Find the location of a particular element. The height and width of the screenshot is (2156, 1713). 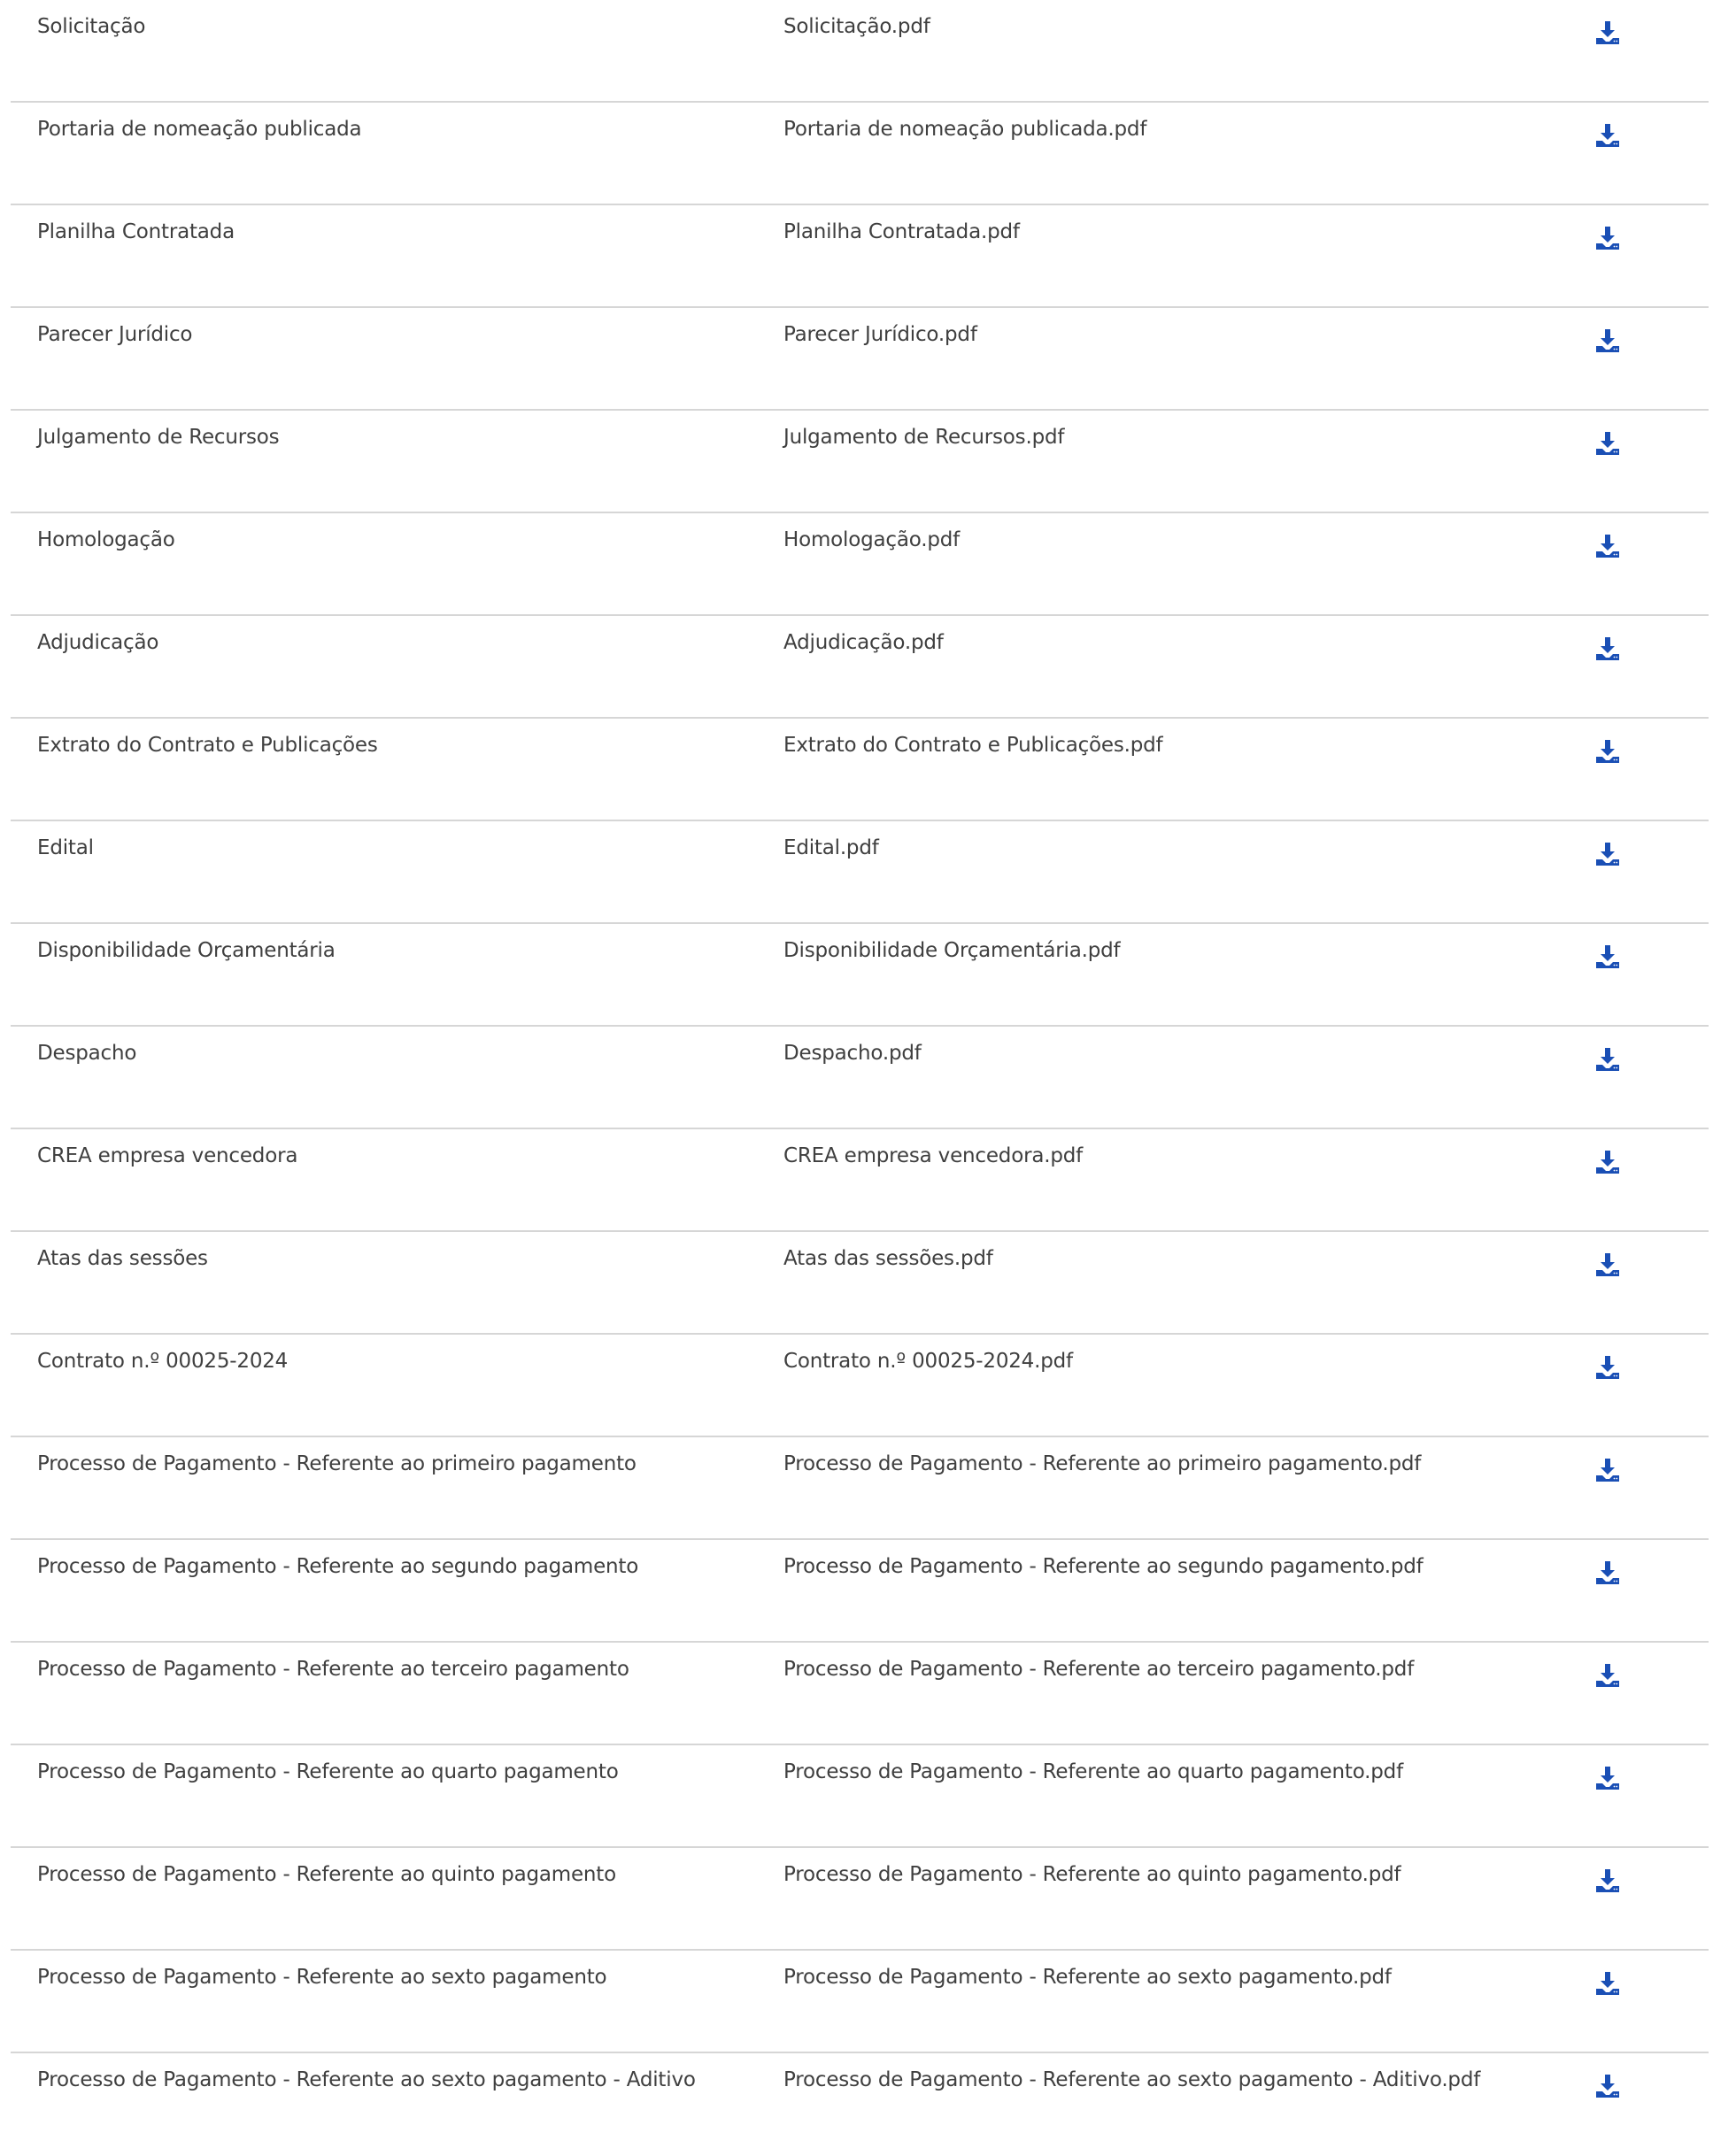

table-row: Solicitação Solicitação.pdf is located at coordinates (860, 52).